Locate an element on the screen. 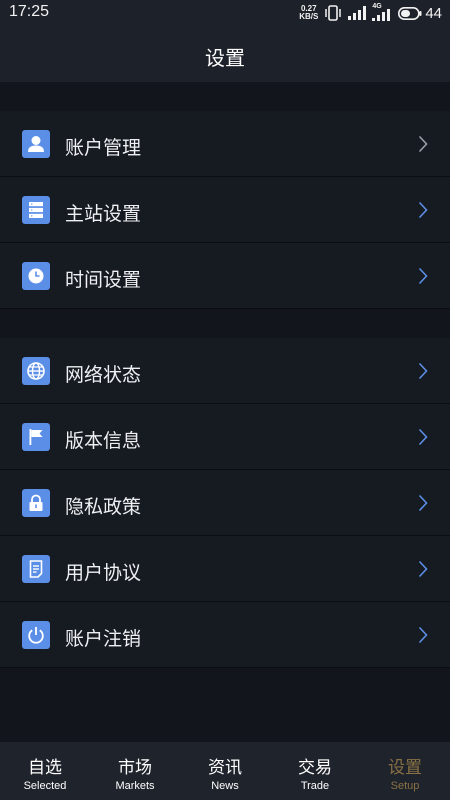 The image size is (450, 800). settings-item-privacy-policy: 隐私政策 is located at coordinates (225, 503).